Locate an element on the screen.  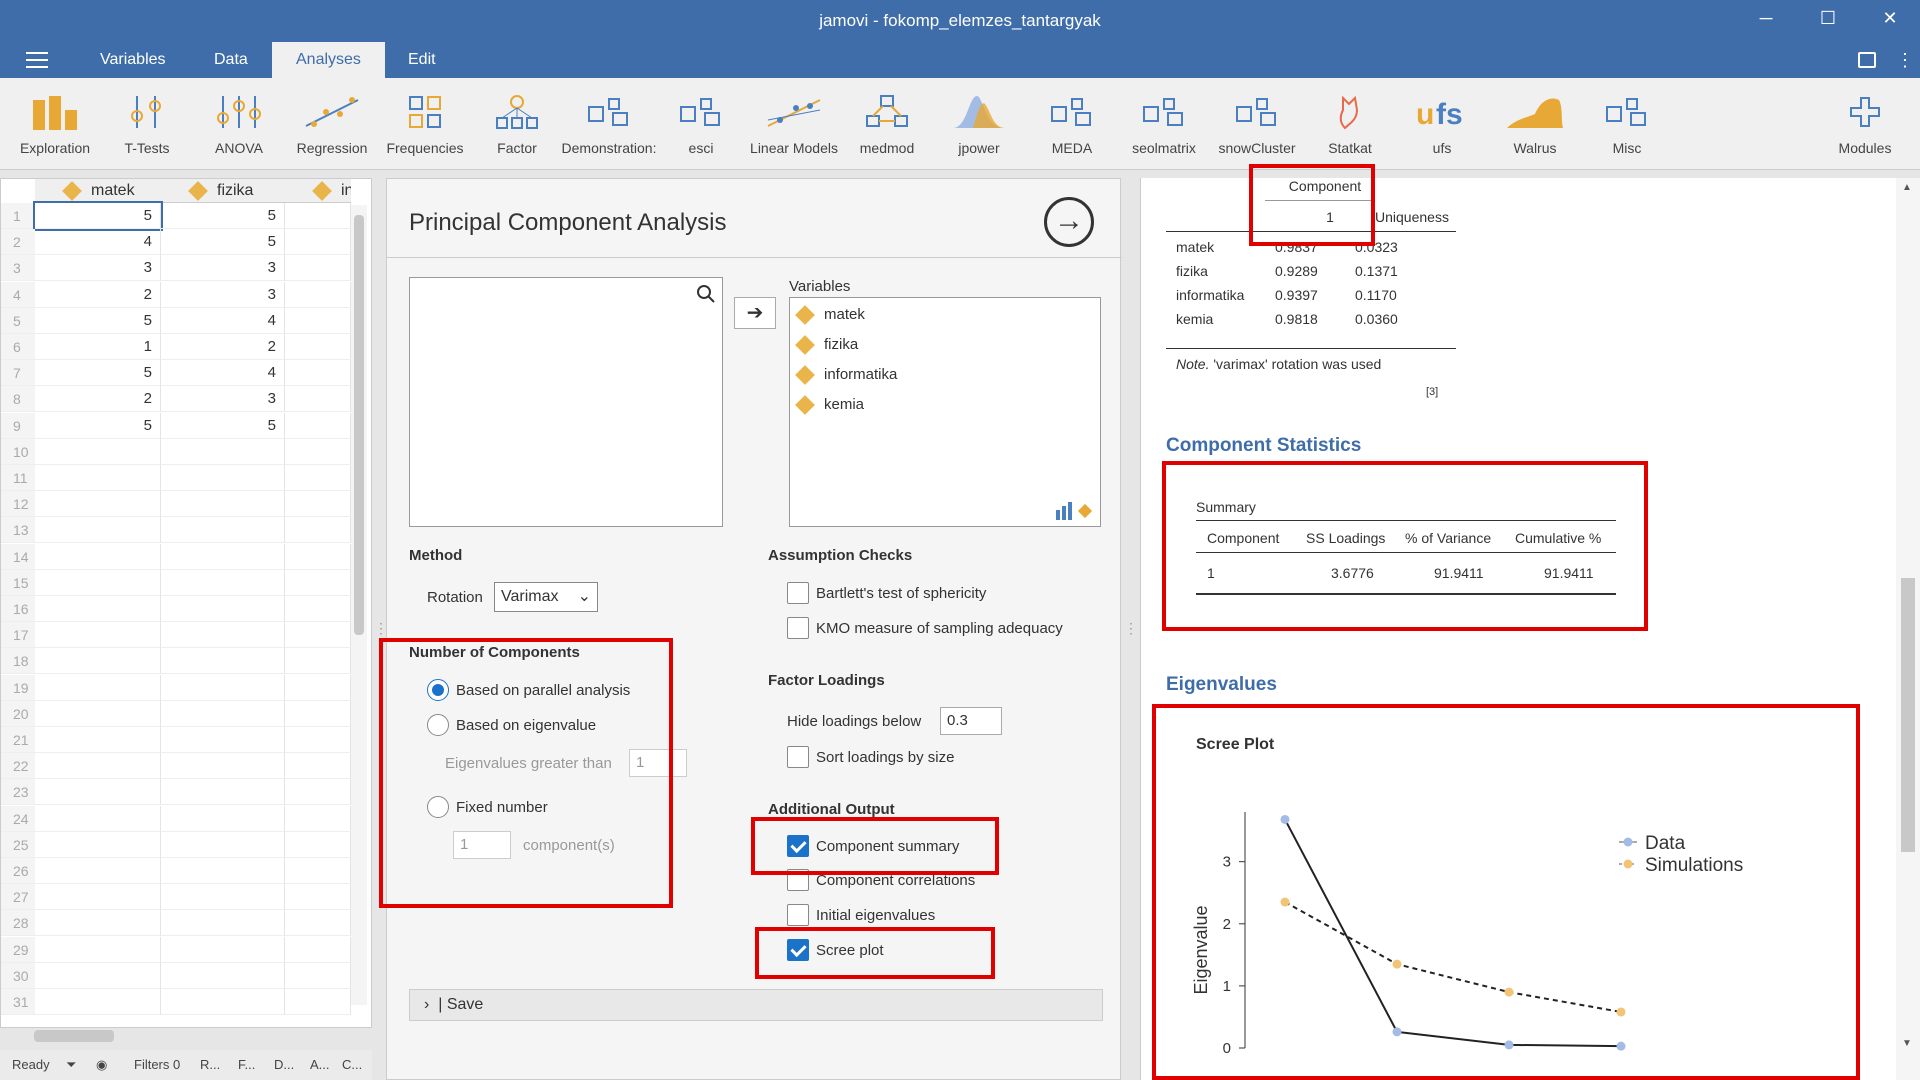
row-number: 7 is located at coordinates (18, 373).